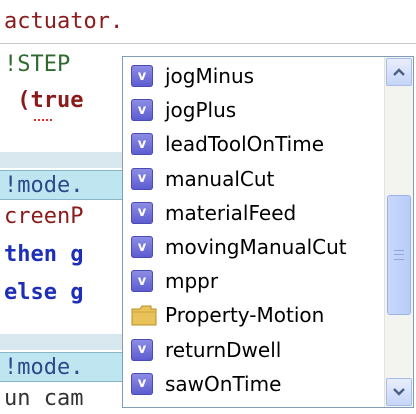 The image size is (416, 414). What do you see at coordinates (41, 293) in the screenshot?
I see `code-line-7: else g` at bounding box center [41, 293].